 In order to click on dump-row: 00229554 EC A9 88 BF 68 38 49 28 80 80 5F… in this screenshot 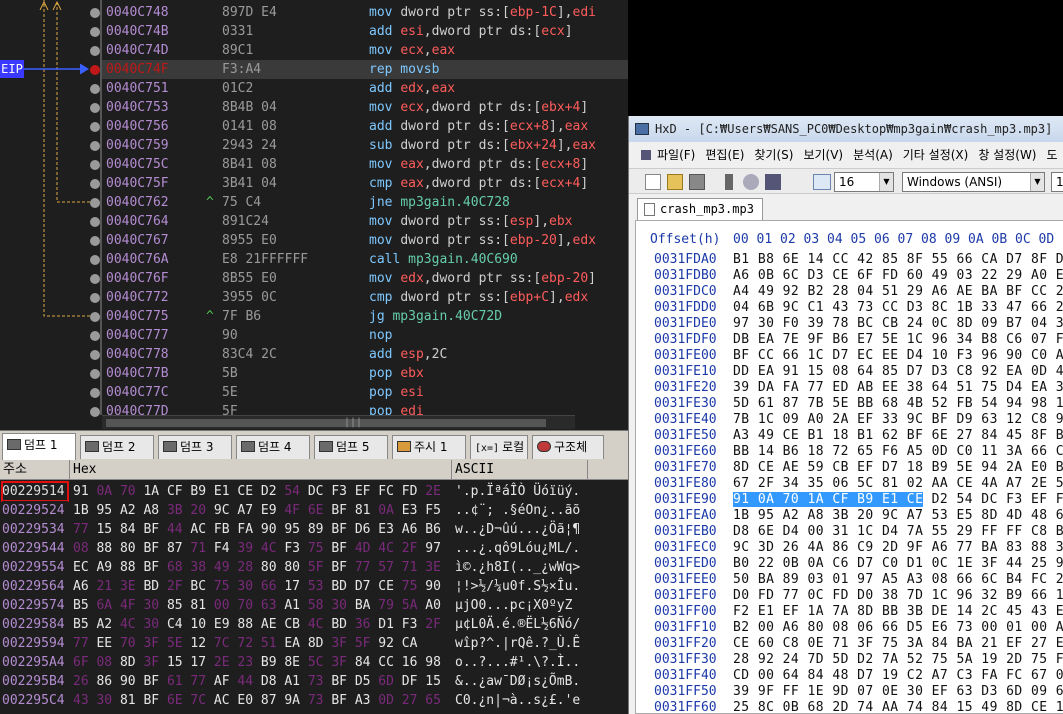, I will do `click(314, 567)`.